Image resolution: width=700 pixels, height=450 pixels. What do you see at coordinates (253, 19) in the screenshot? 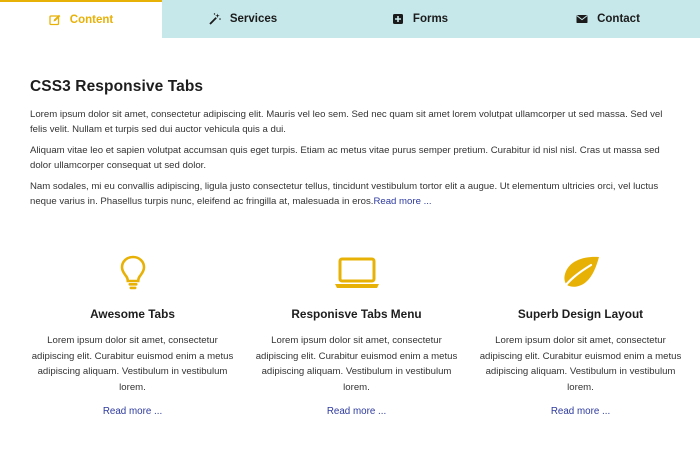
I see `tab-services-label: Services` at bounding box center [253, 19].